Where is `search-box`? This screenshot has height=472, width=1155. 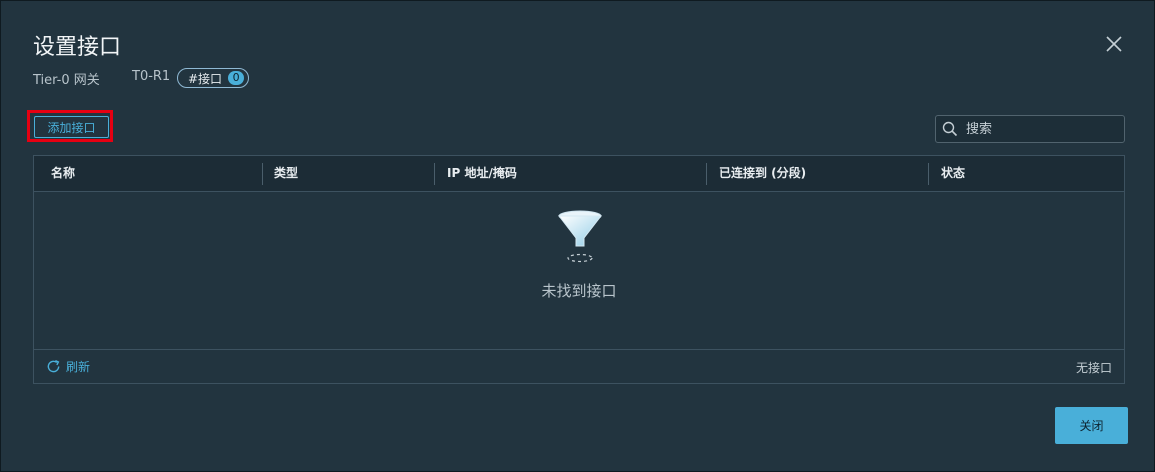
search-box is located at coordinates (1030, 129).